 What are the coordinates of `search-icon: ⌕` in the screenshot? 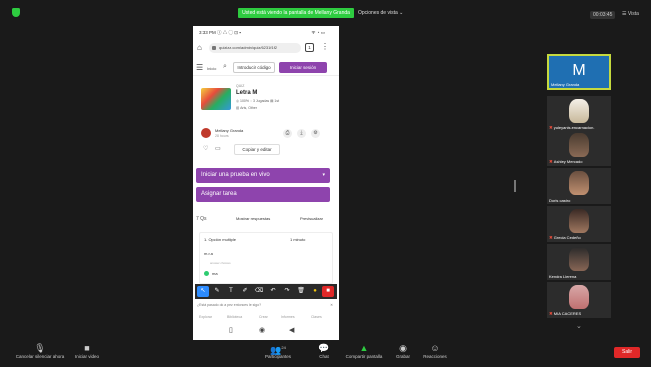 It's located at (225, 67).